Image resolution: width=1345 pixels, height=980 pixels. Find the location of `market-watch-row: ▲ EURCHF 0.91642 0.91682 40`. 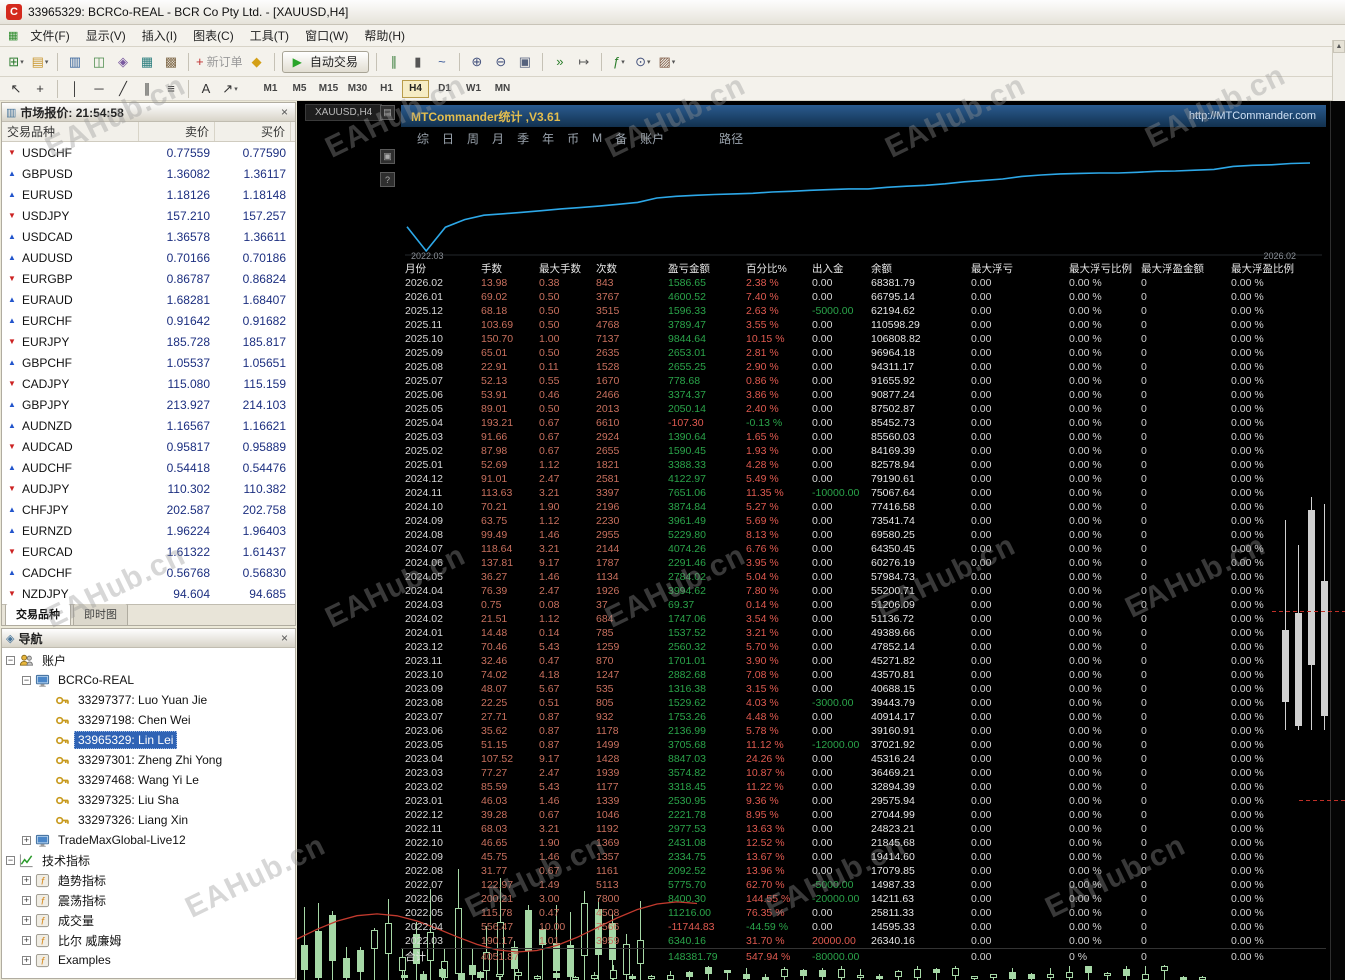

market-watch-row: ▲ EURCHF 0.91642 0.91682 40 is located at coordinates (148, 320).